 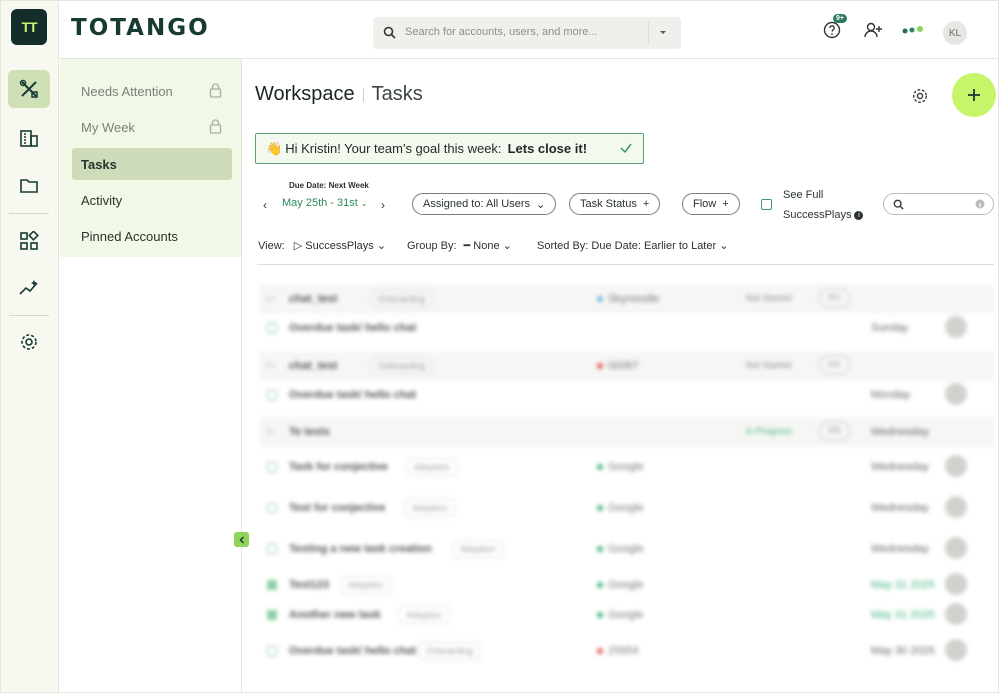 I want to click on task-account: 25654, so click(x=618, y=651).